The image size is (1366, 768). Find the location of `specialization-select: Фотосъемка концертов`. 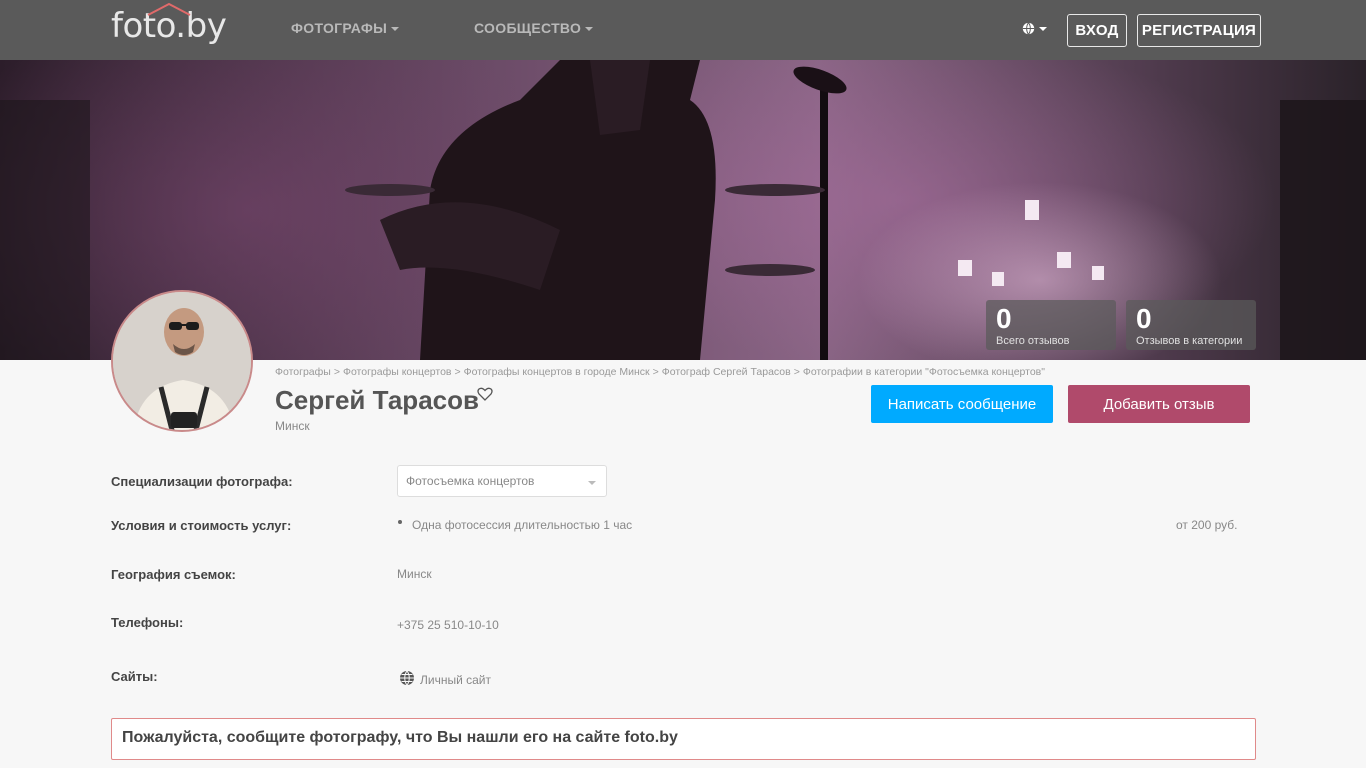

specialization-select: Фотосъемка концертов is located at coordinates (502, 481).